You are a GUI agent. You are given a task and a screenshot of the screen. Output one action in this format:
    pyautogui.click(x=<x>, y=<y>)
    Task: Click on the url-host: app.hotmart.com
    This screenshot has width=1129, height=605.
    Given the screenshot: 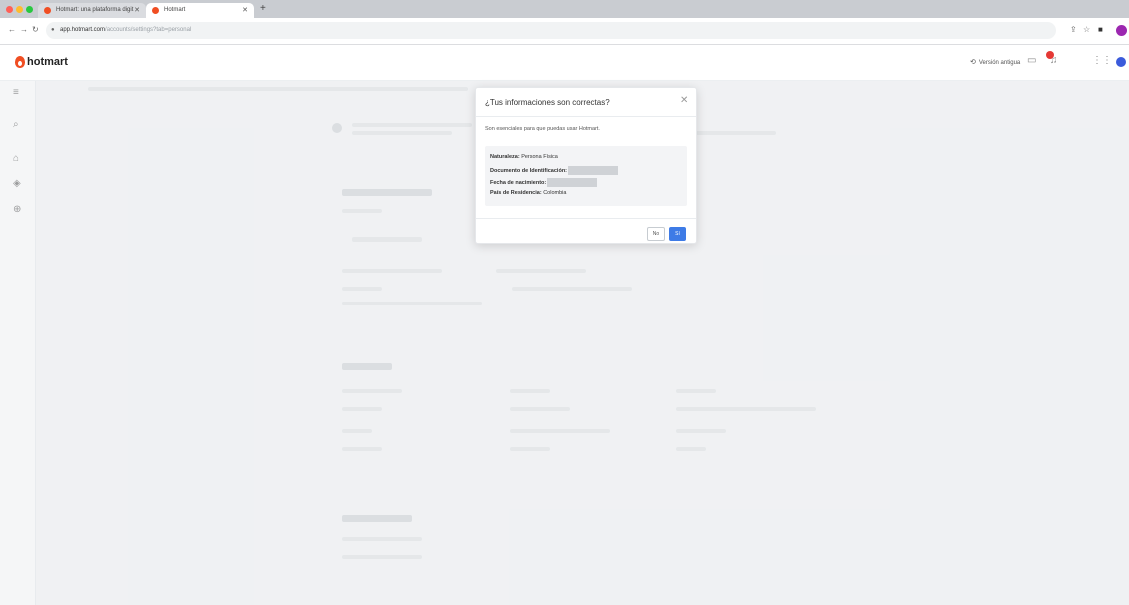 What is the action you would take?
    pyautogui.click(x=83, y=30)
    